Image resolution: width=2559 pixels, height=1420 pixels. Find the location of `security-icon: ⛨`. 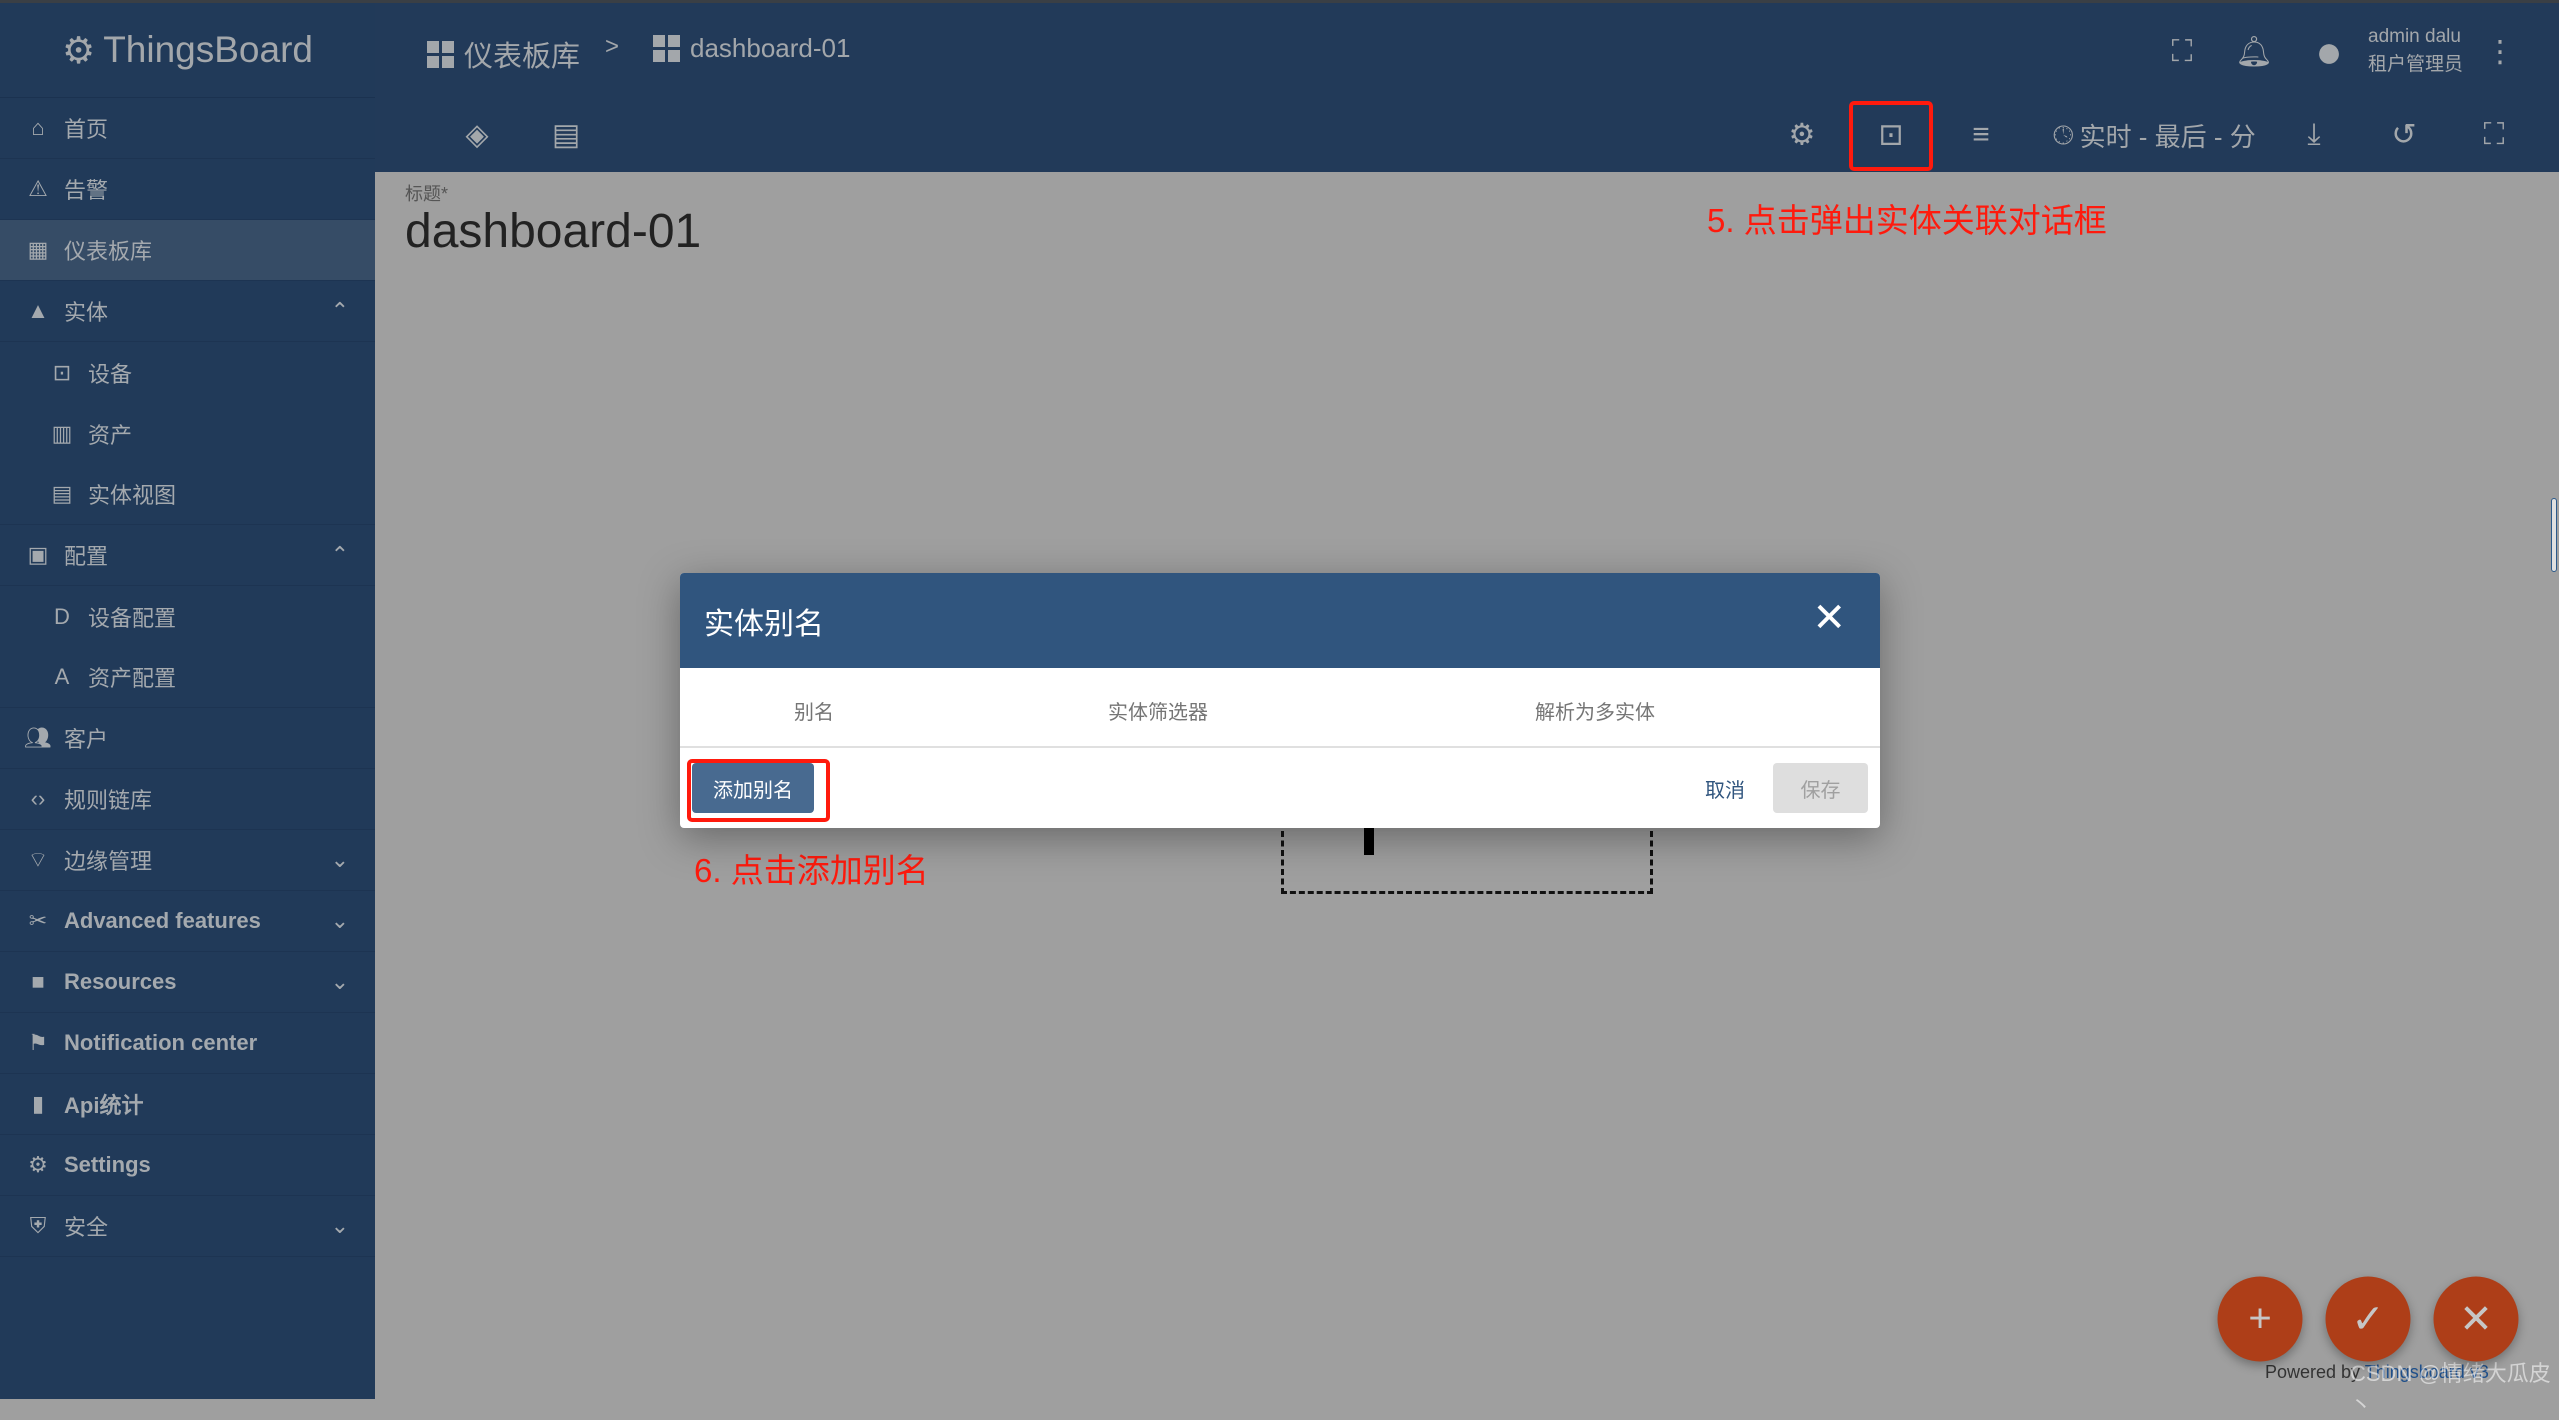

security-icon: ⛨ is located at coordinates (38, 1225).